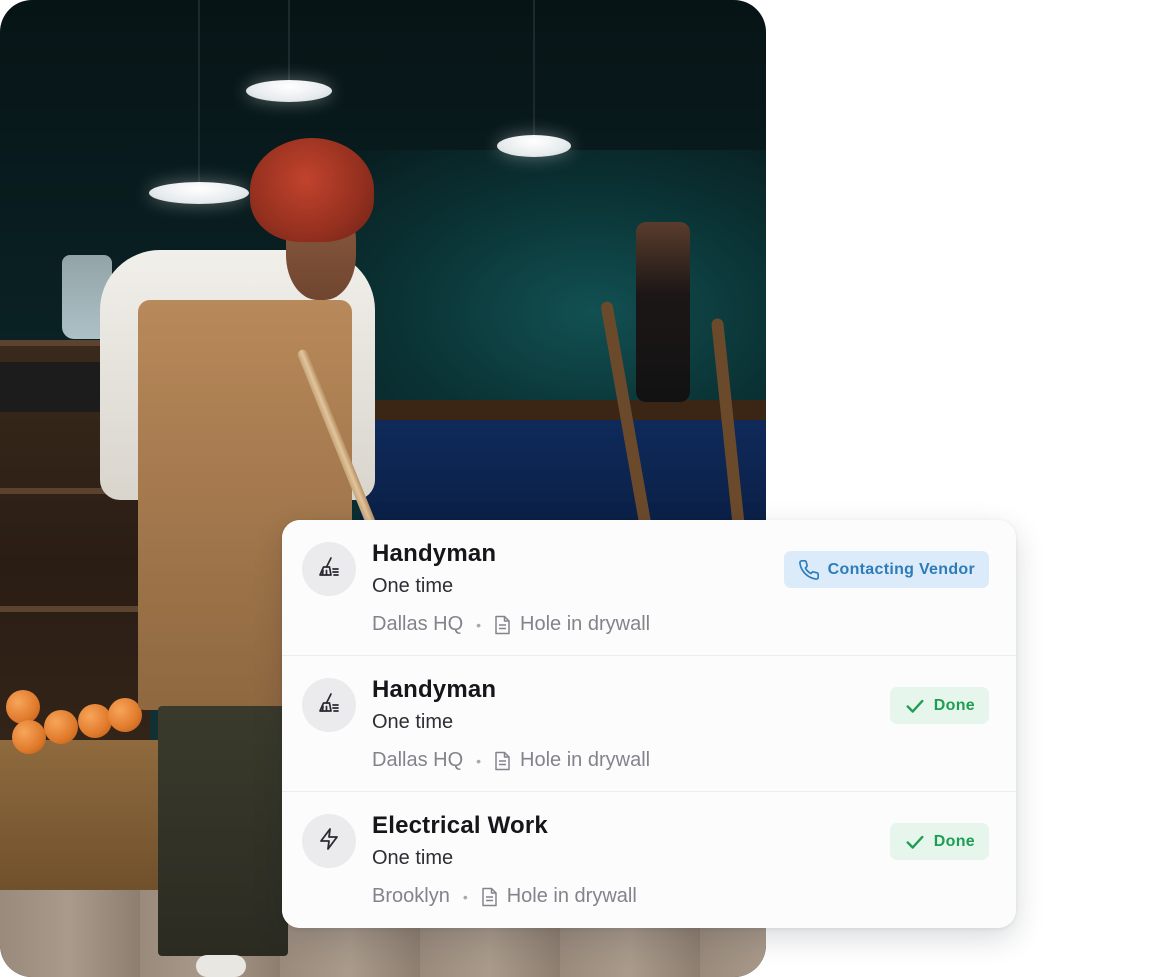  What do you see at coordinates (221, 966) in the screenshot?
I see `person-shoe` at bounding box center [221, 966].